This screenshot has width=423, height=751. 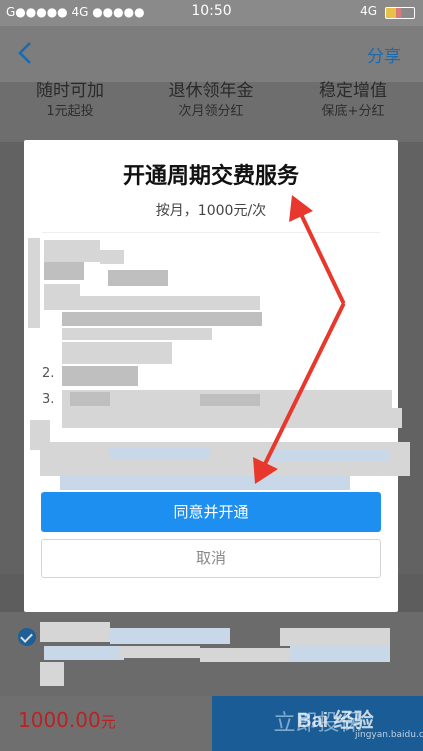 What do you see at coordinates (211, 232) in the screenshot?
I see `divider` at bounding box center [211, 232].